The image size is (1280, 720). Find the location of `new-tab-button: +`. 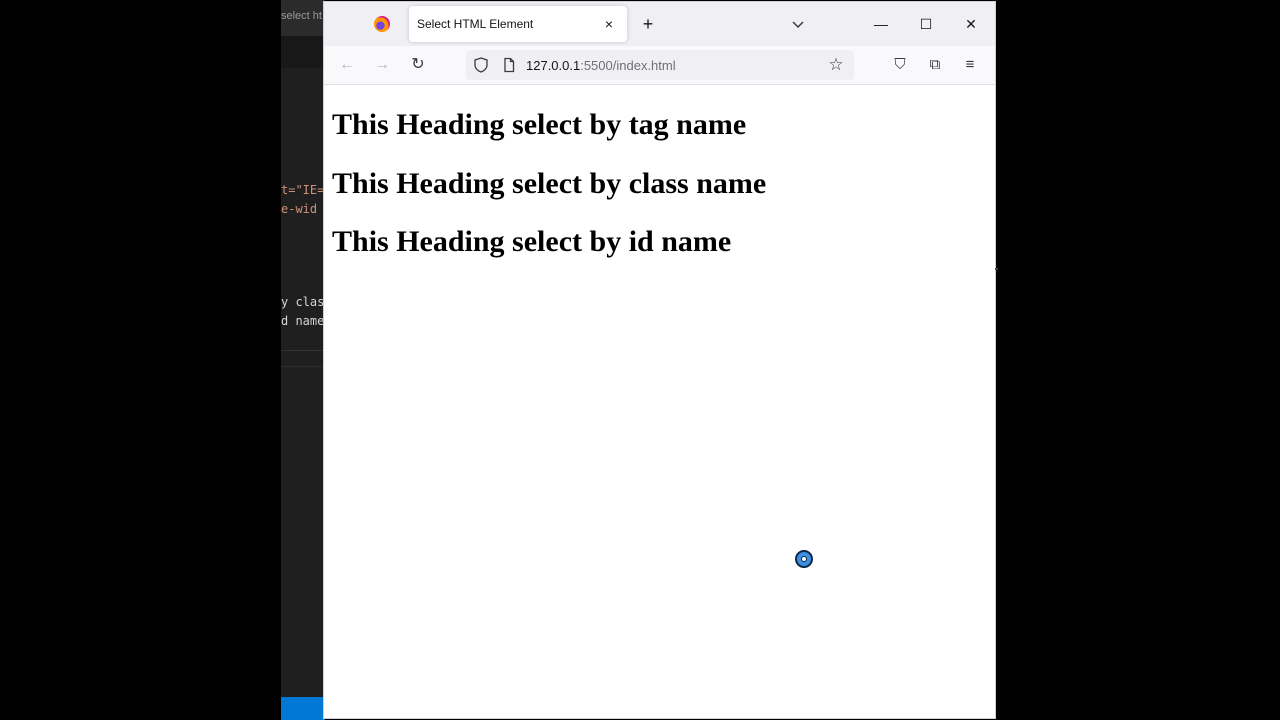

new-tab-button: + is located at coordinates (648, 24).